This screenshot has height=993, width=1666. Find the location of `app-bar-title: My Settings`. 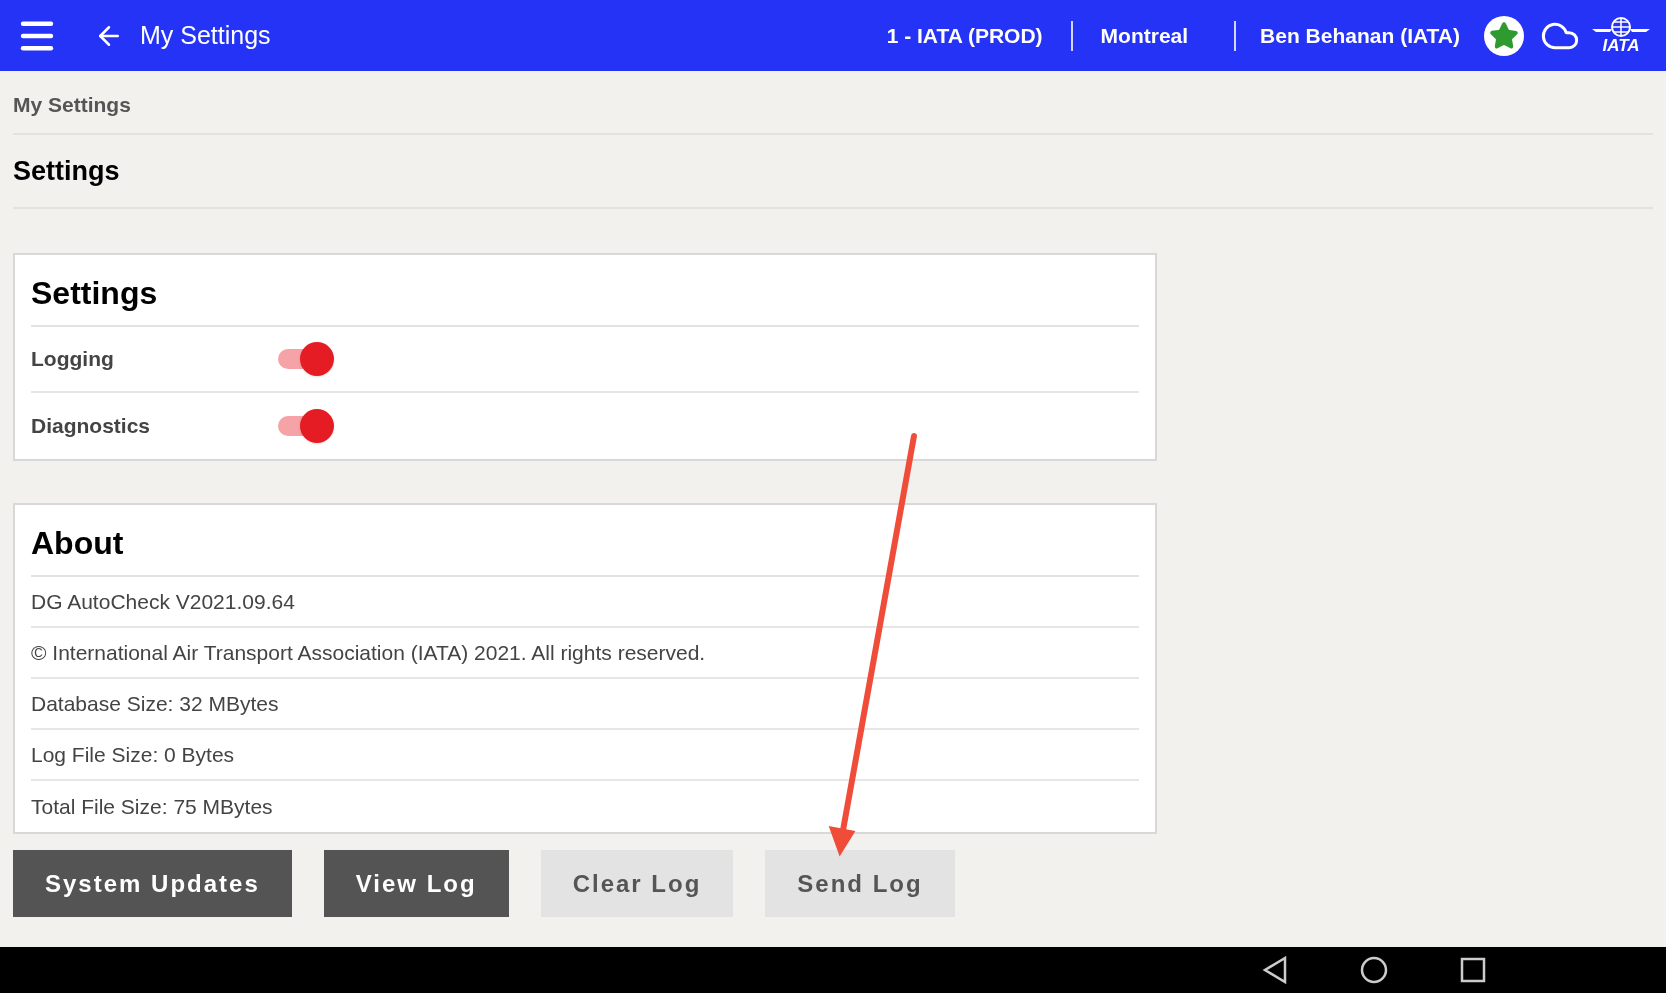

app-bar-title: My Settings is located at coordinates (205, 35).